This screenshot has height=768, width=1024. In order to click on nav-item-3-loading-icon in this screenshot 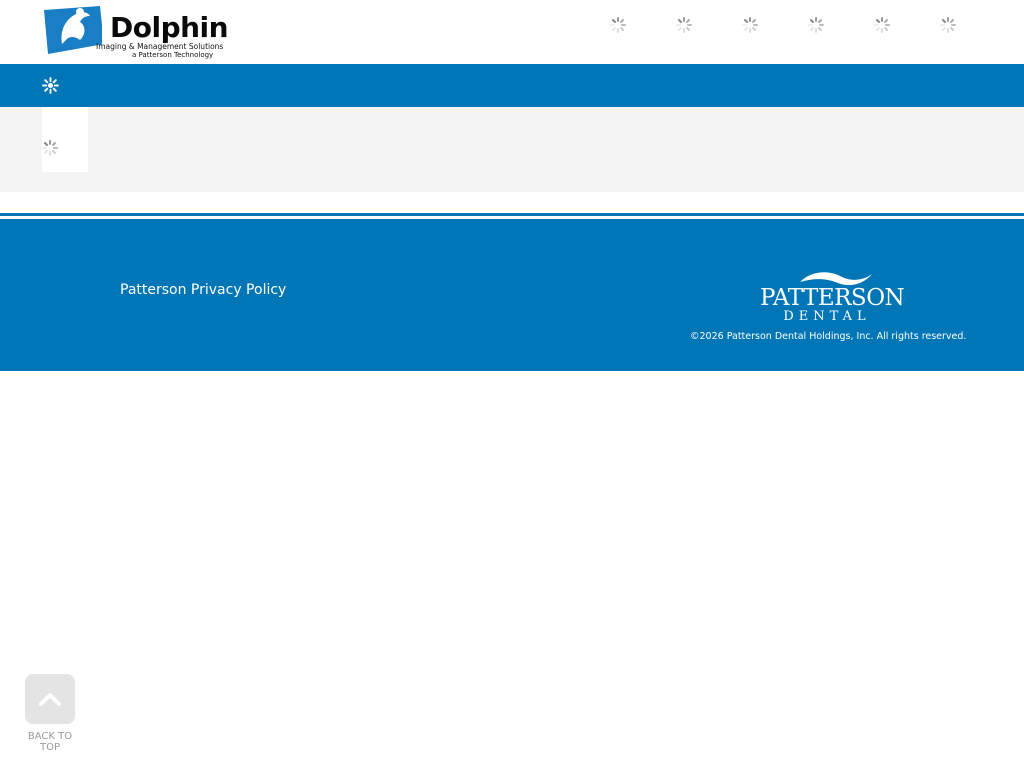, I will do `click(750, 25)`.